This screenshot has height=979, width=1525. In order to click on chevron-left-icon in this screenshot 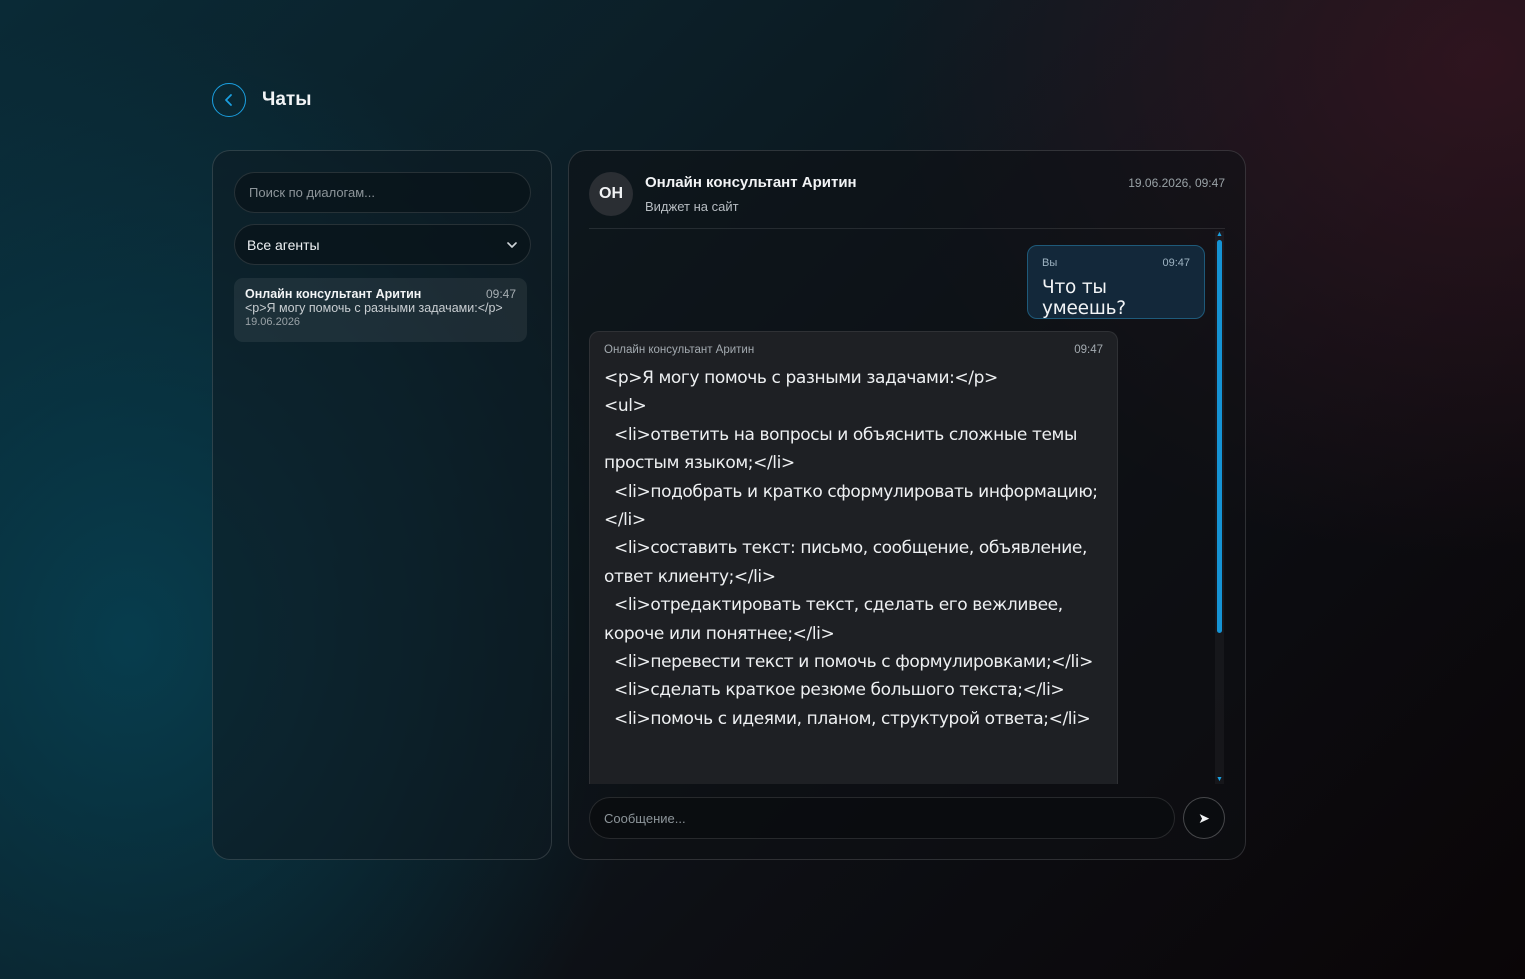, I will do `click(228, 100)`.